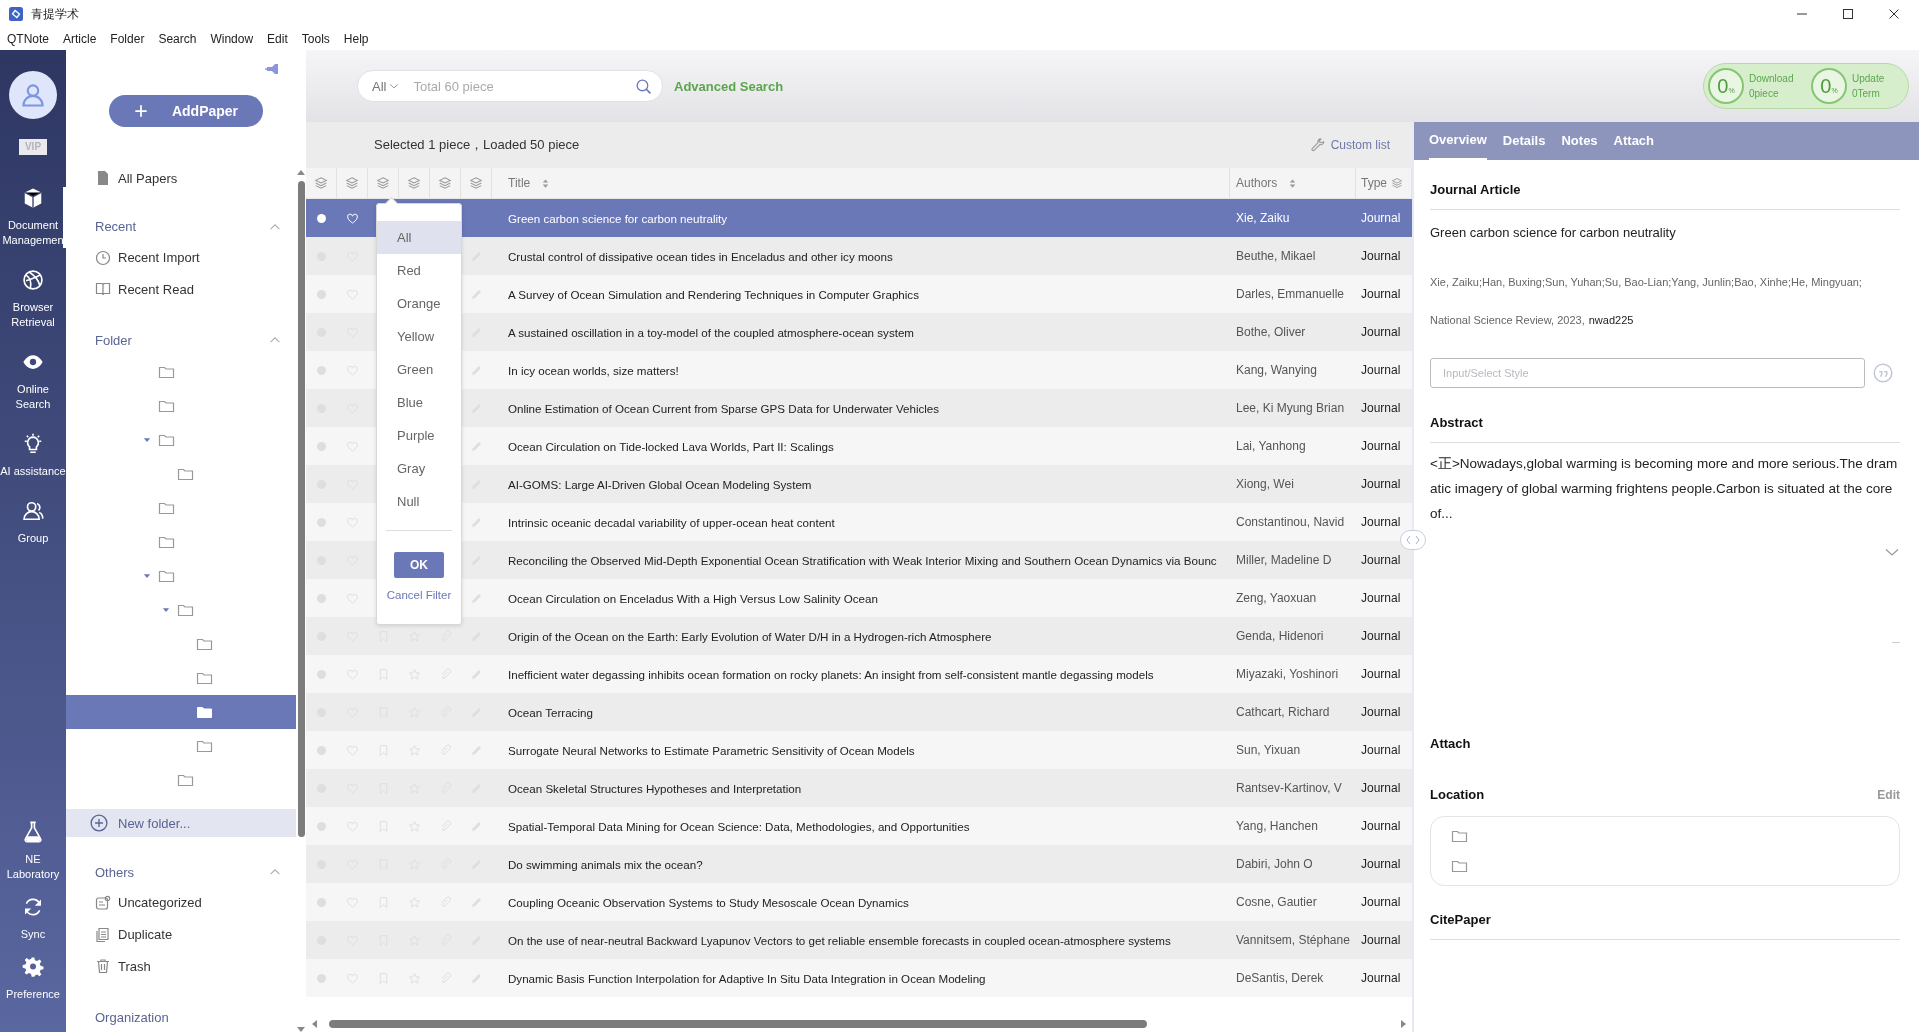  What do you see at coordinates (861, 370) in the screenshot?
I see `title-cell: In icy ocean worlds, size matters!` at bounding box center [861, 370].